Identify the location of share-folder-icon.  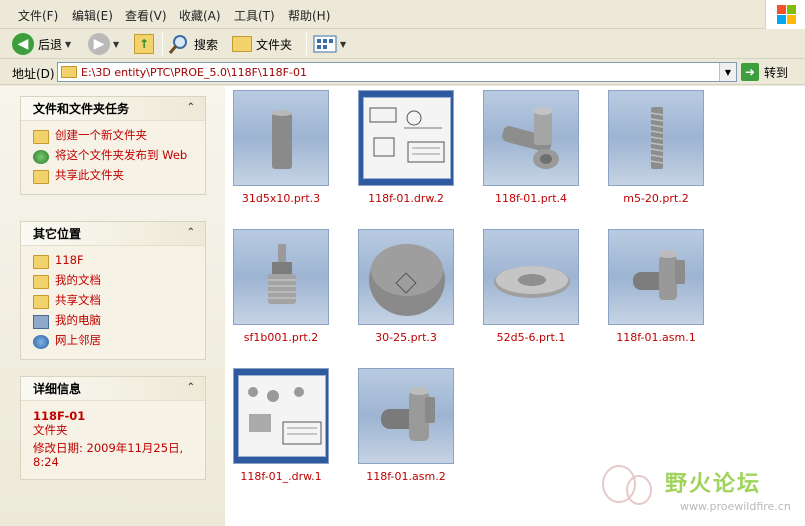
(41, 177).